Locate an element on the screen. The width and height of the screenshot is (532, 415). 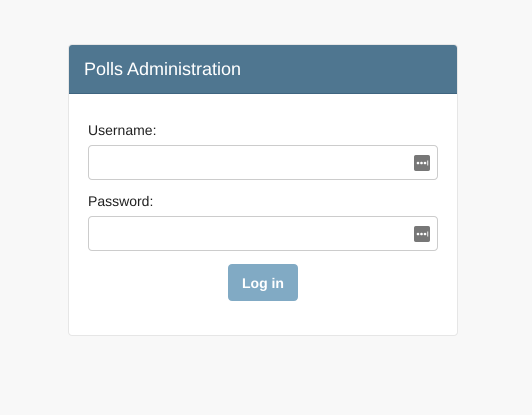
field-label: Password: is located at coordinates (121, 201).